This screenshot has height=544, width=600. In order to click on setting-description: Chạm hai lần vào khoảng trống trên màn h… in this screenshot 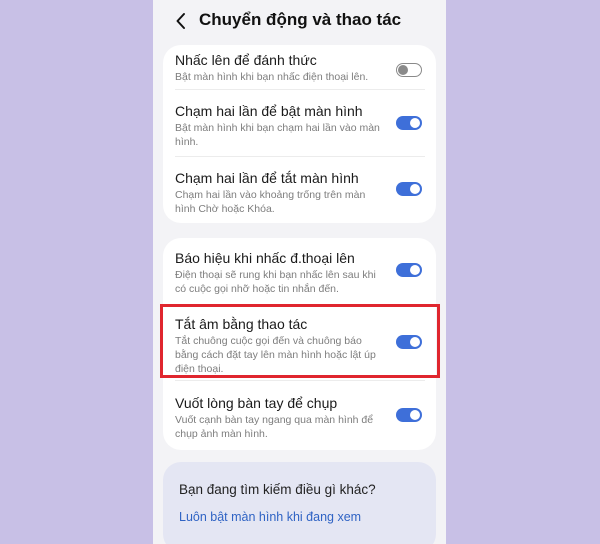, I will do `click(270, 202)`.